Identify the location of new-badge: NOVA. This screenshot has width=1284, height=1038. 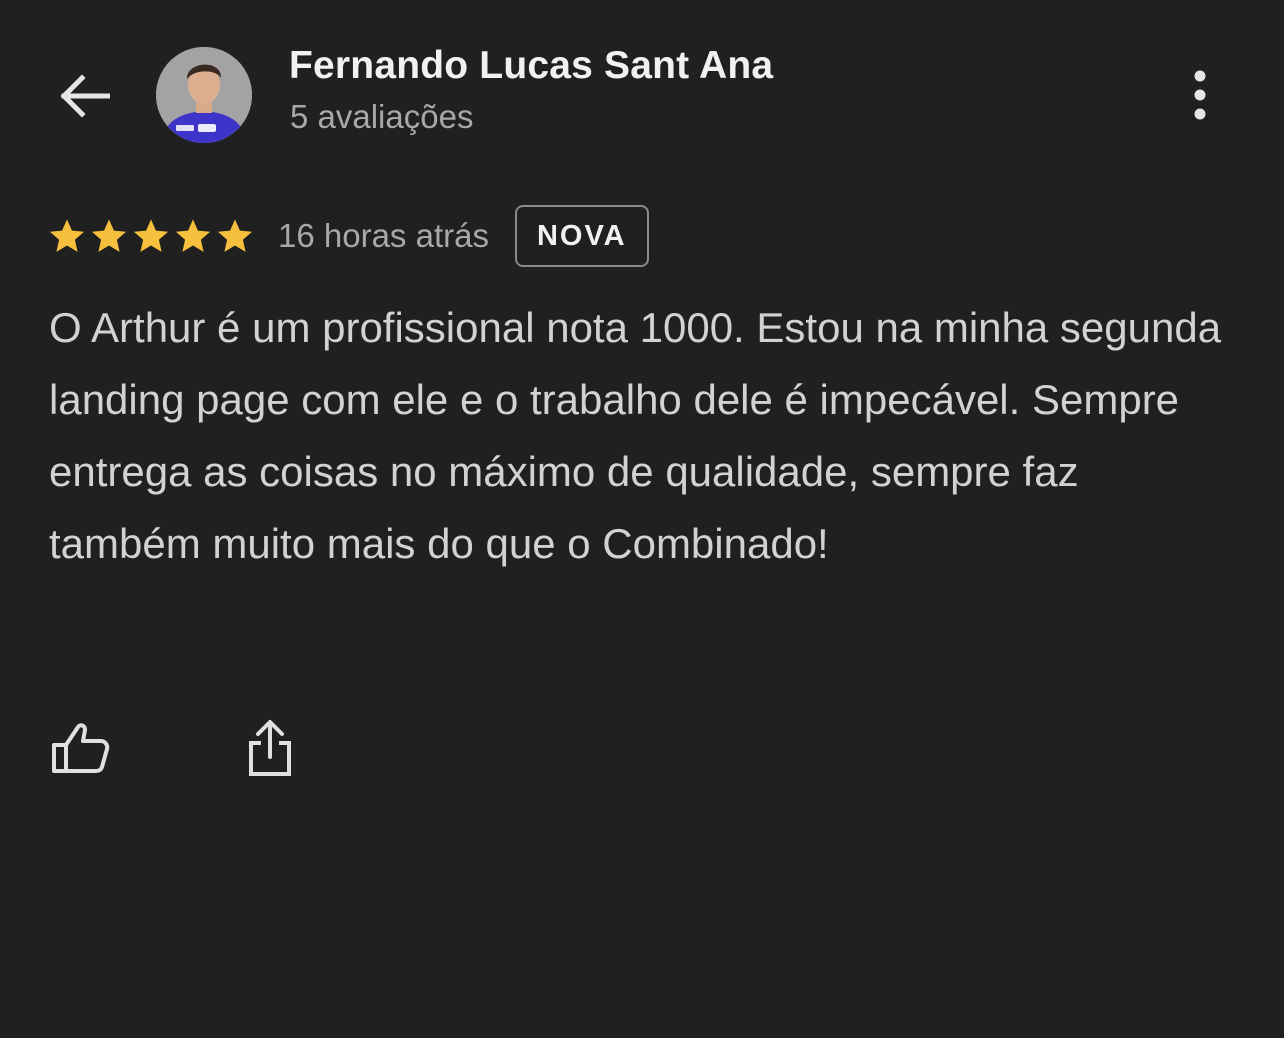
(581, 236).